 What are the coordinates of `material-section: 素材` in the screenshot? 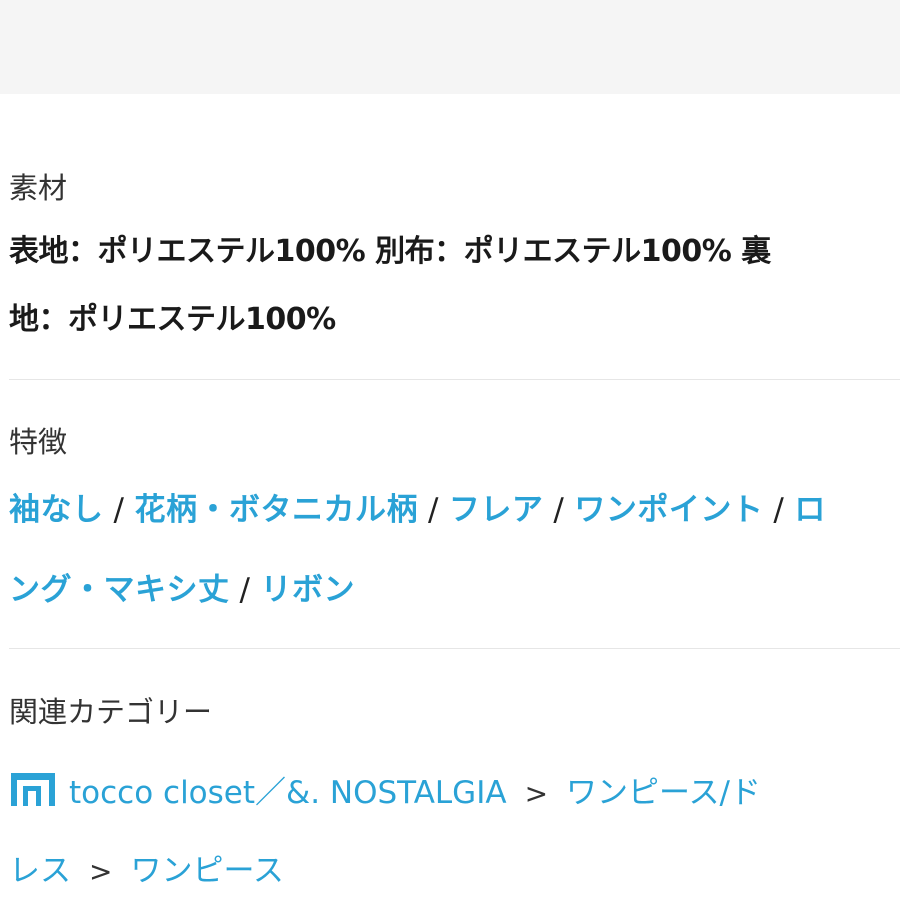 It's located at (454, 188).